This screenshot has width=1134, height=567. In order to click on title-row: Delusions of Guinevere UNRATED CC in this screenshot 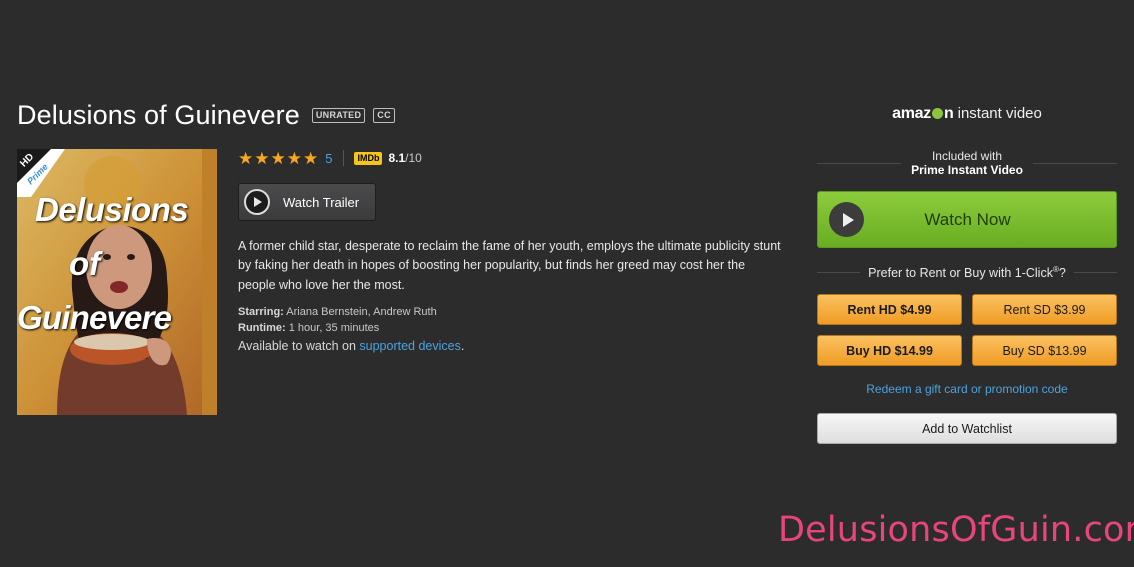, I will do `click(206, 115)`.